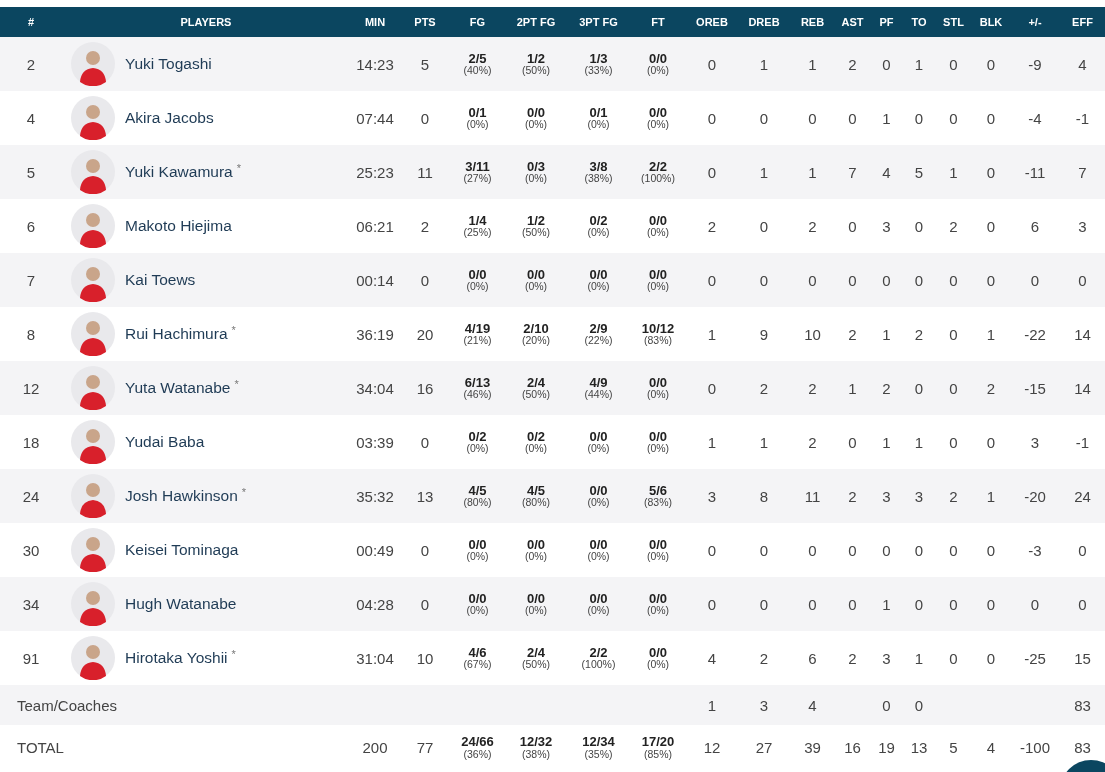  Describe the element at coordinates (425, 747) in the screenshot. I see `stat-value: 77` at that location.